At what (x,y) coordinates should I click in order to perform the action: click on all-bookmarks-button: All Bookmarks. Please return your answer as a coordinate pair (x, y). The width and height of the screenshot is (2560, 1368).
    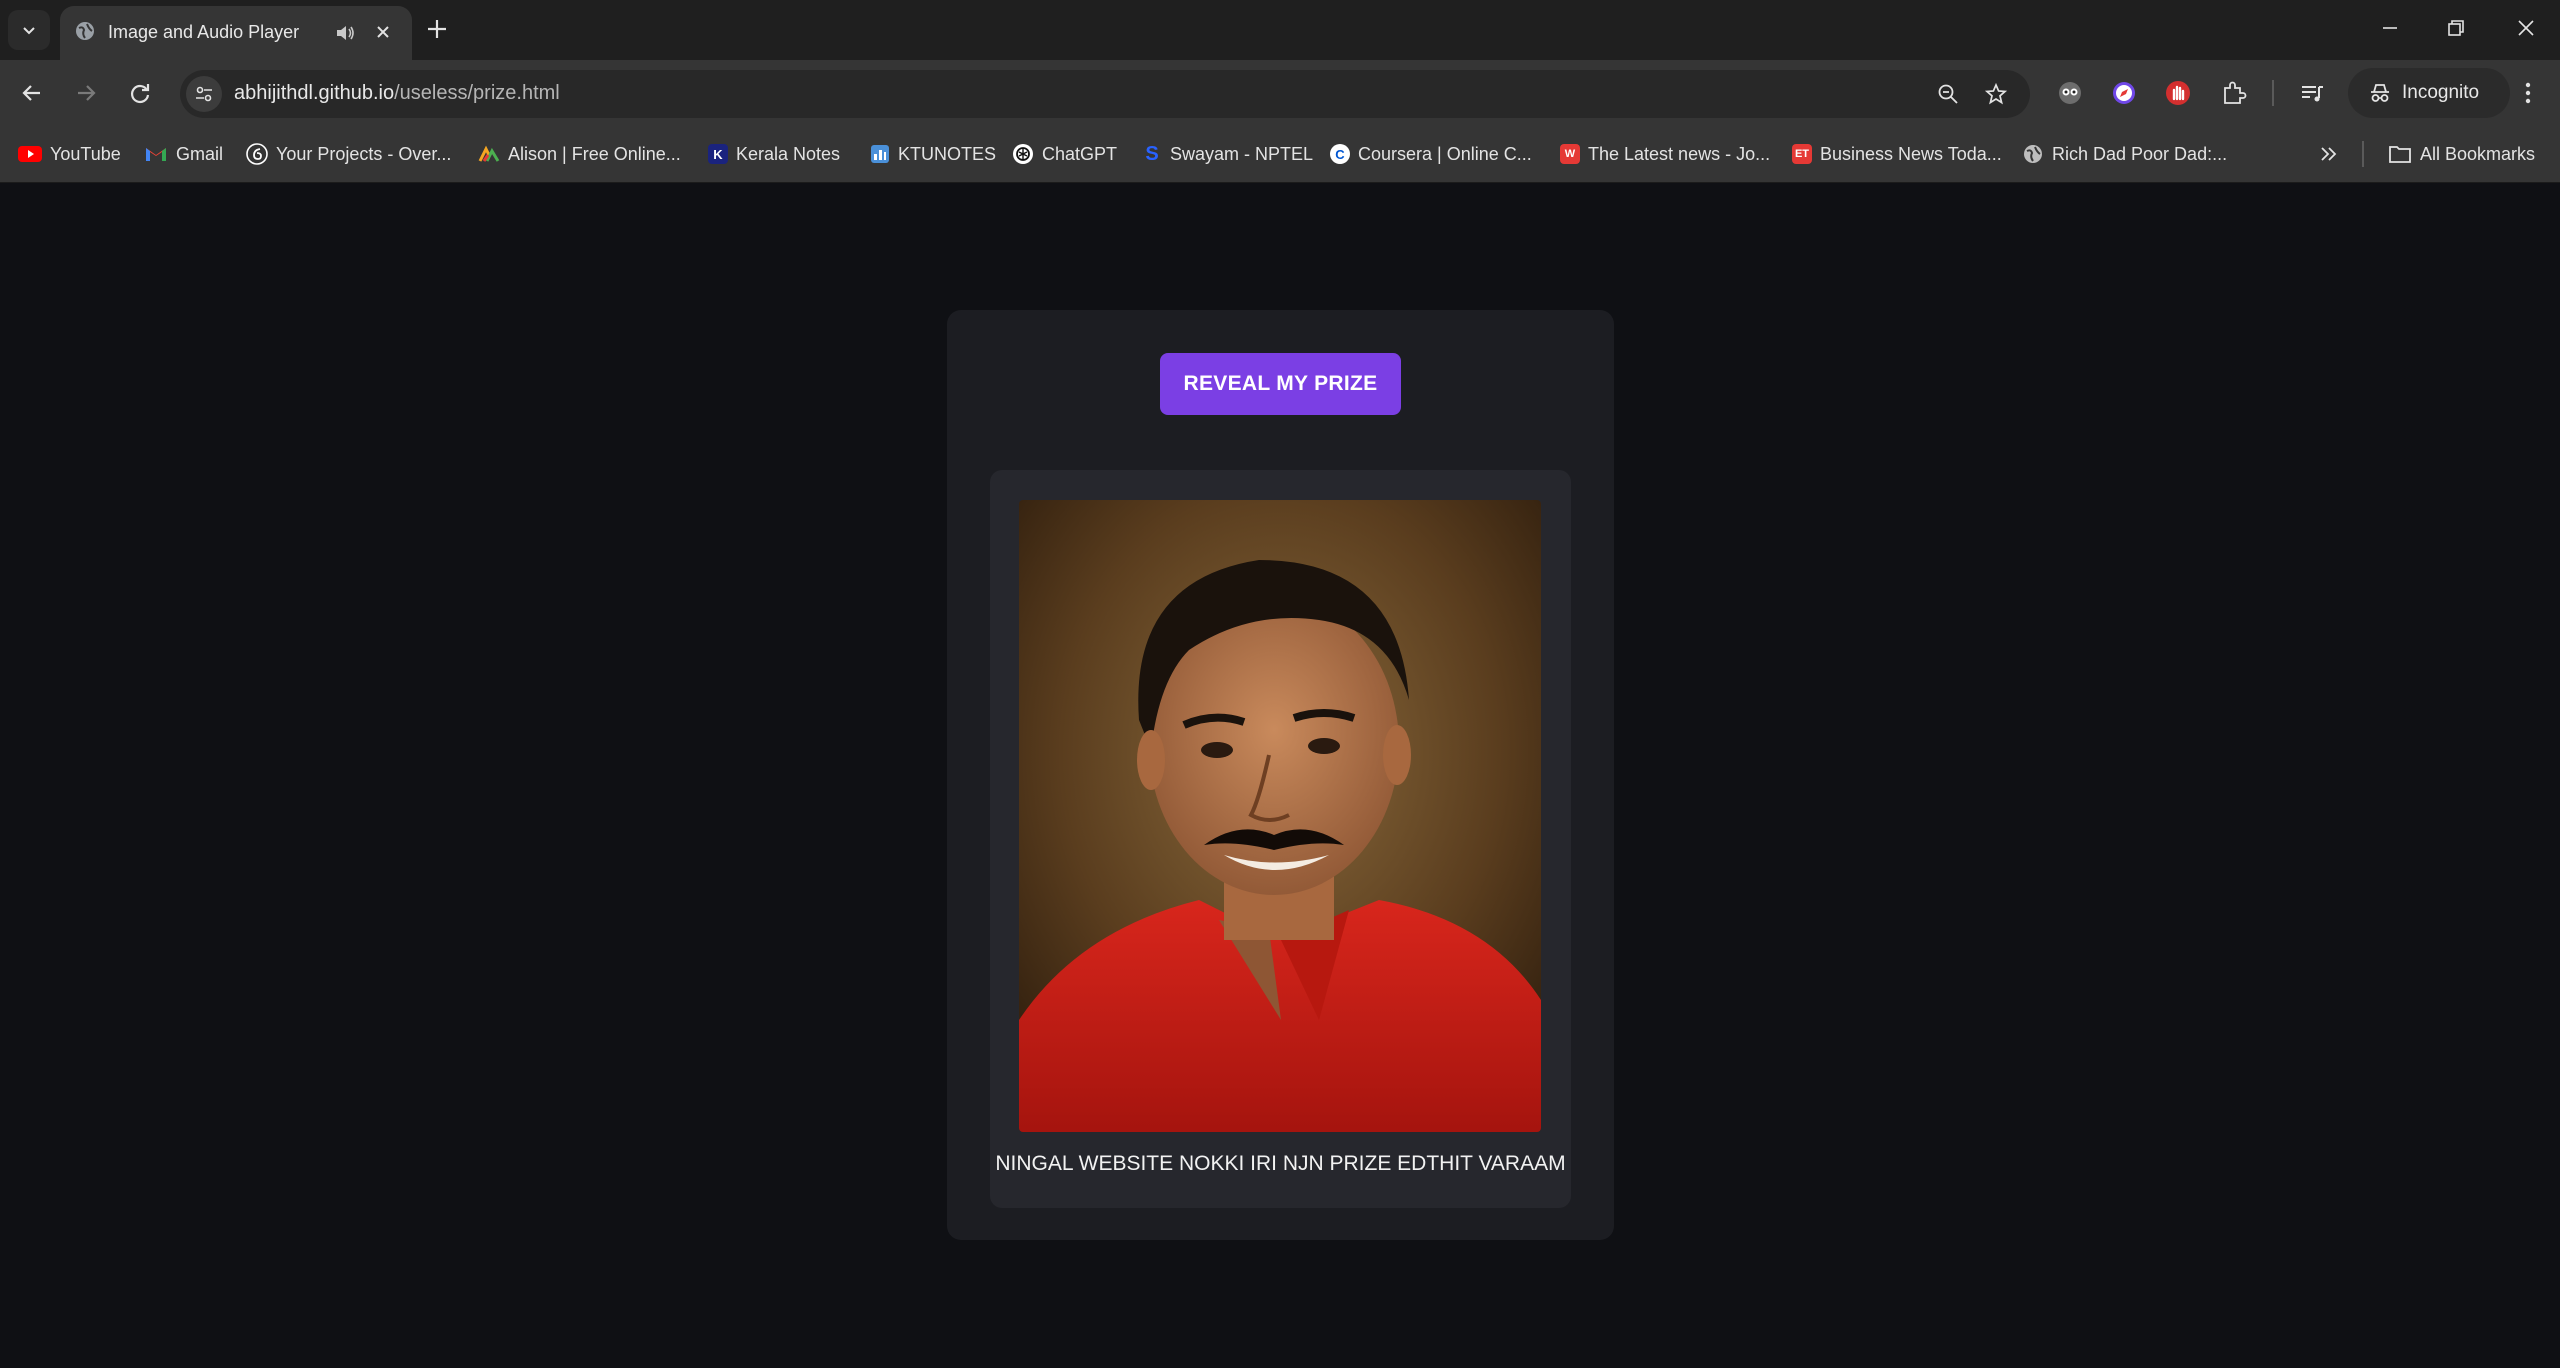
    Looking at the image, I should click on (2461, 154).